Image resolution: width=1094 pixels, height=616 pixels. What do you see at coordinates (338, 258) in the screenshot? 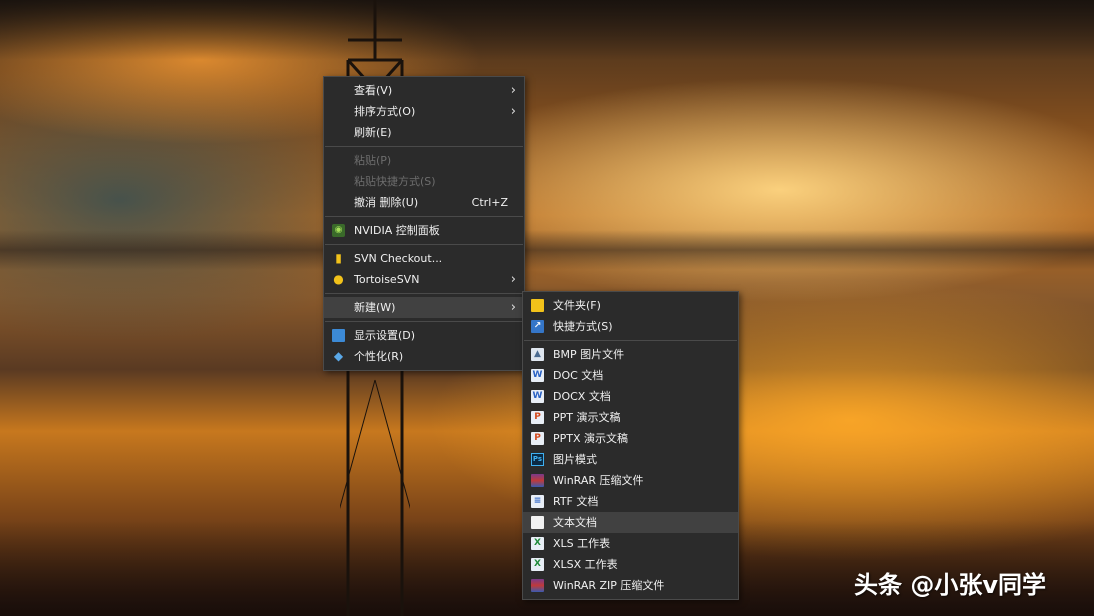
I see `svn-icon: ▮` at bounding box center [338, 258].